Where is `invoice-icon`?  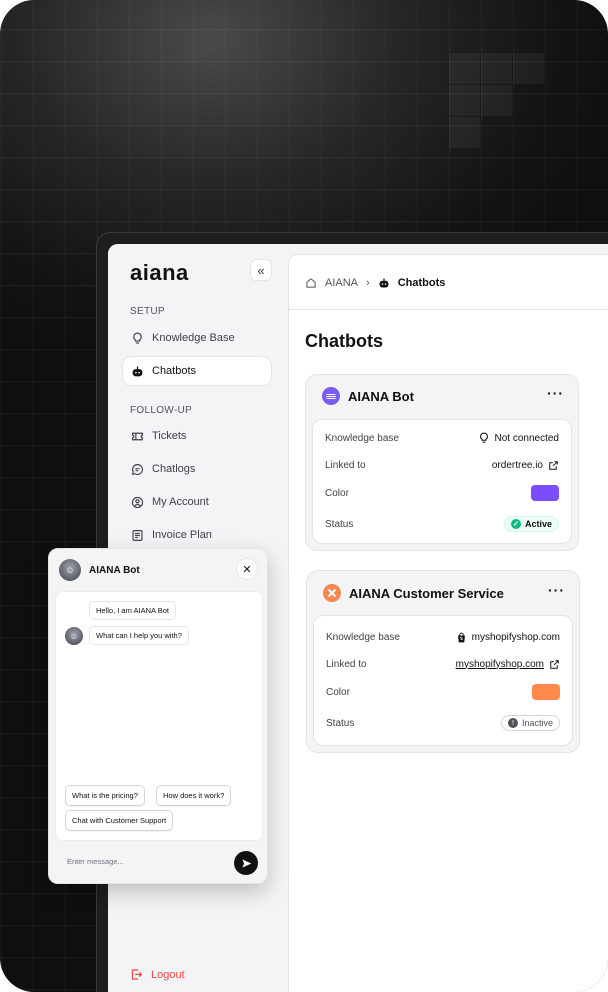 invoice-icon is located at coordinates (137, 535).